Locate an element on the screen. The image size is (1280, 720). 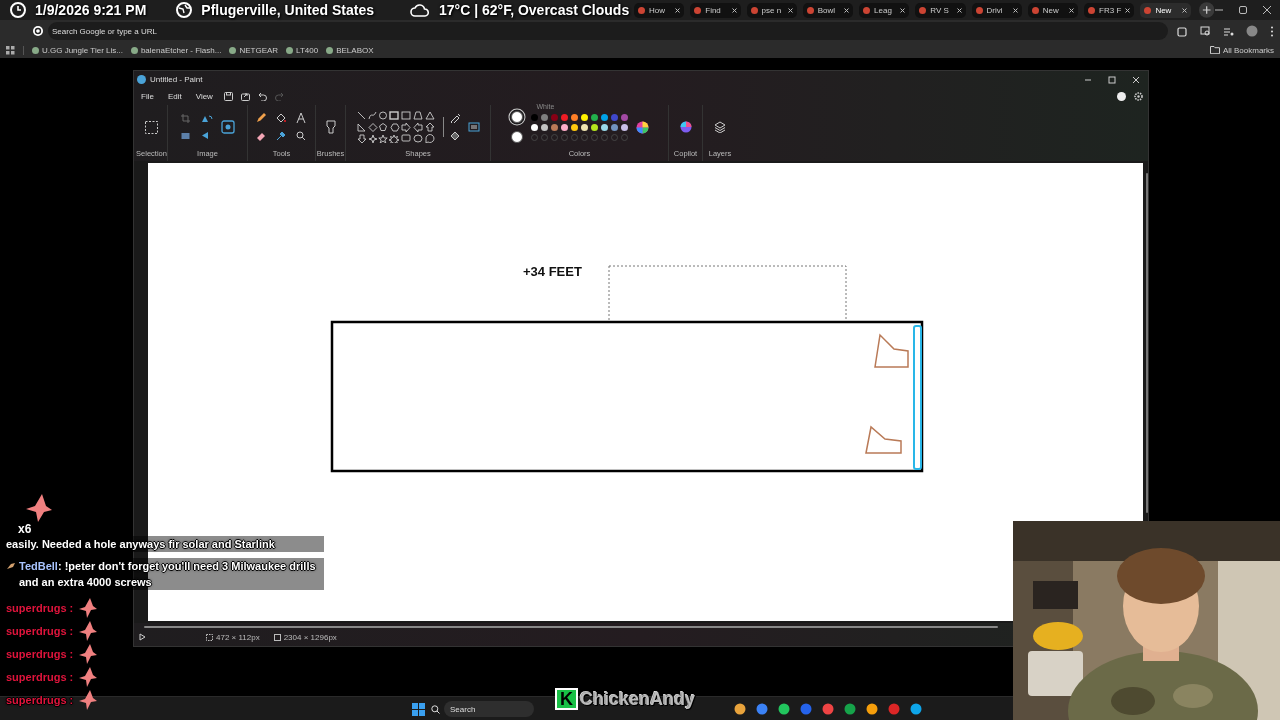
copilot-icon is located at coordinates (685, 127).